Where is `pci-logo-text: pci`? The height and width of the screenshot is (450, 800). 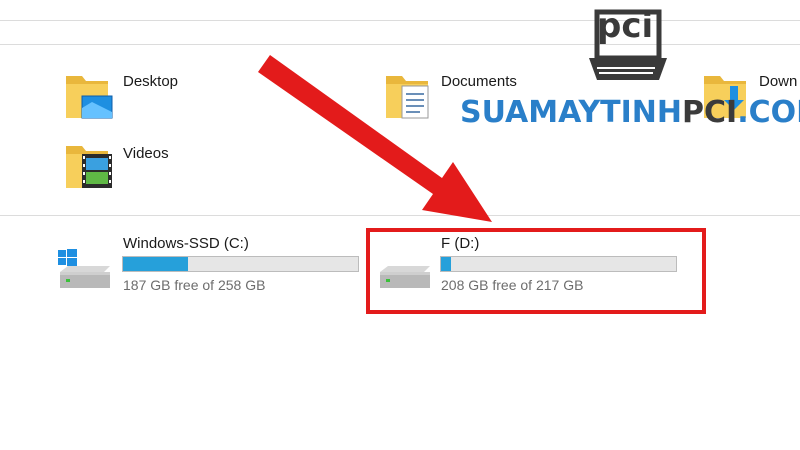
pci-logo-text: pci is located at coordinates (625, 26).